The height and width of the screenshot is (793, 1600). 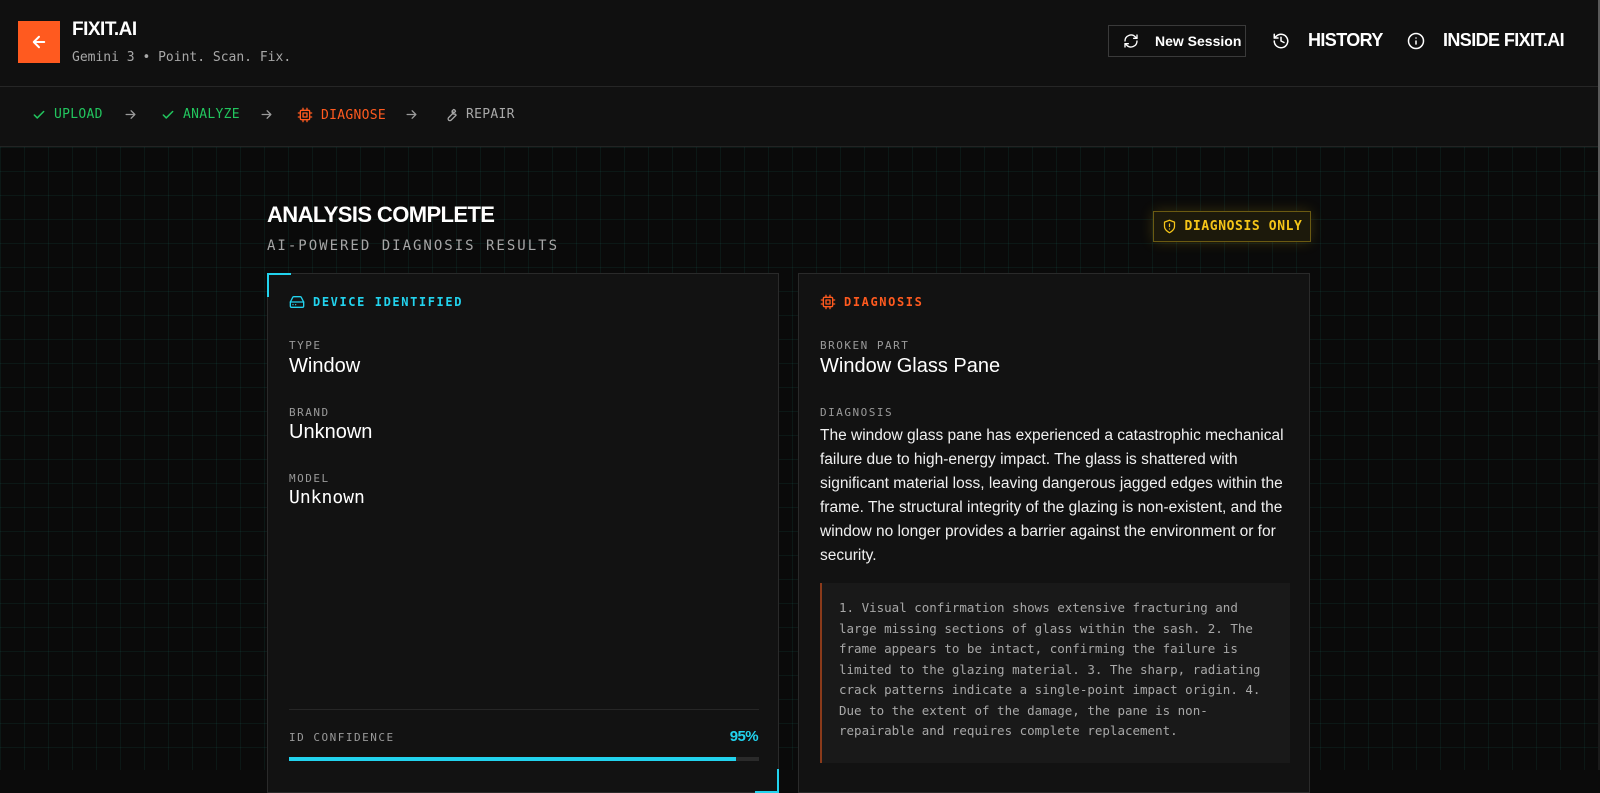 I want to click on type-label: TYPE, so click(x=305, y=345).